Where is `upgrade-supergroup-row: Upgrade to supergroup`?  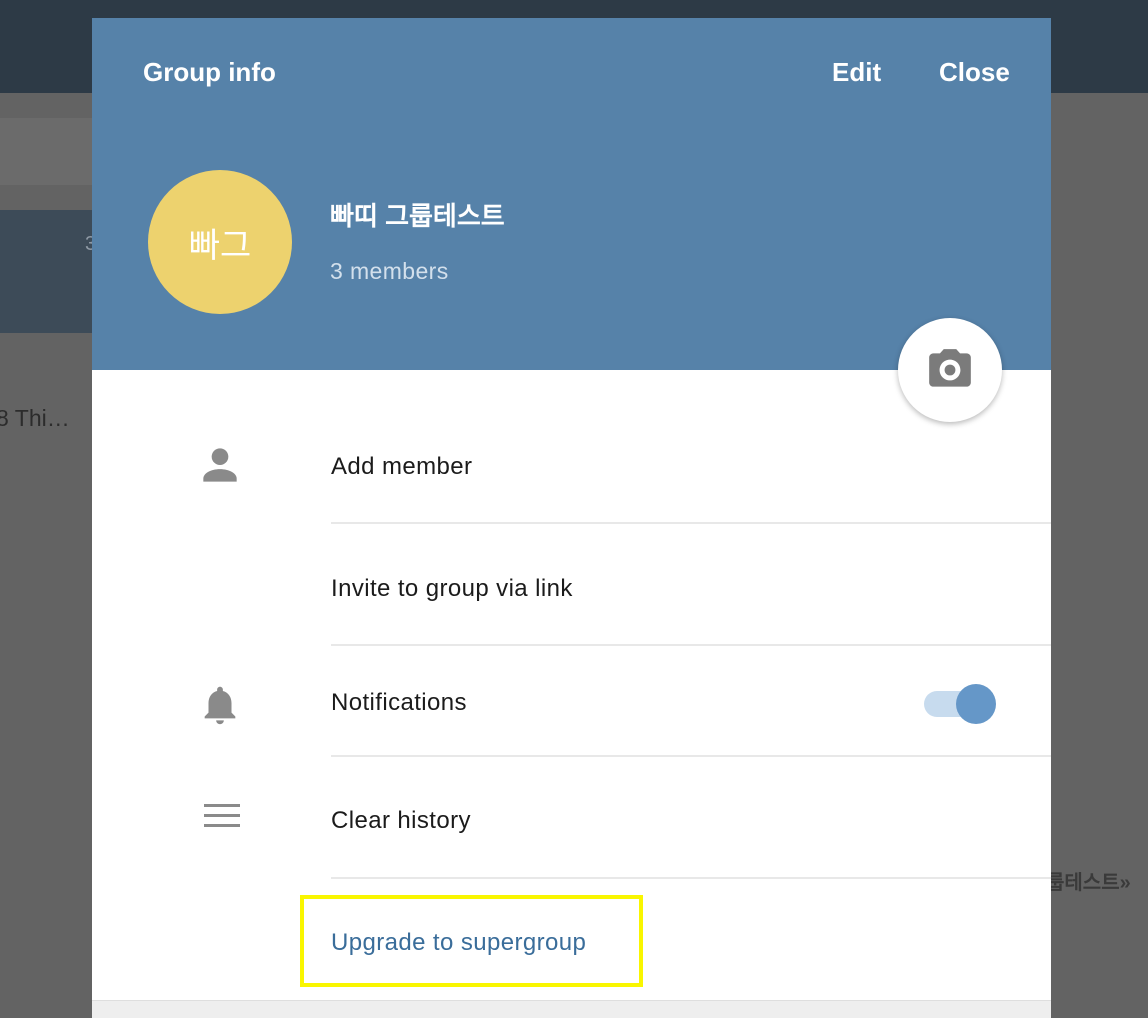 upgrade-supergroup-row: Upgrade to supergroup is located at coordinates (571, 939).